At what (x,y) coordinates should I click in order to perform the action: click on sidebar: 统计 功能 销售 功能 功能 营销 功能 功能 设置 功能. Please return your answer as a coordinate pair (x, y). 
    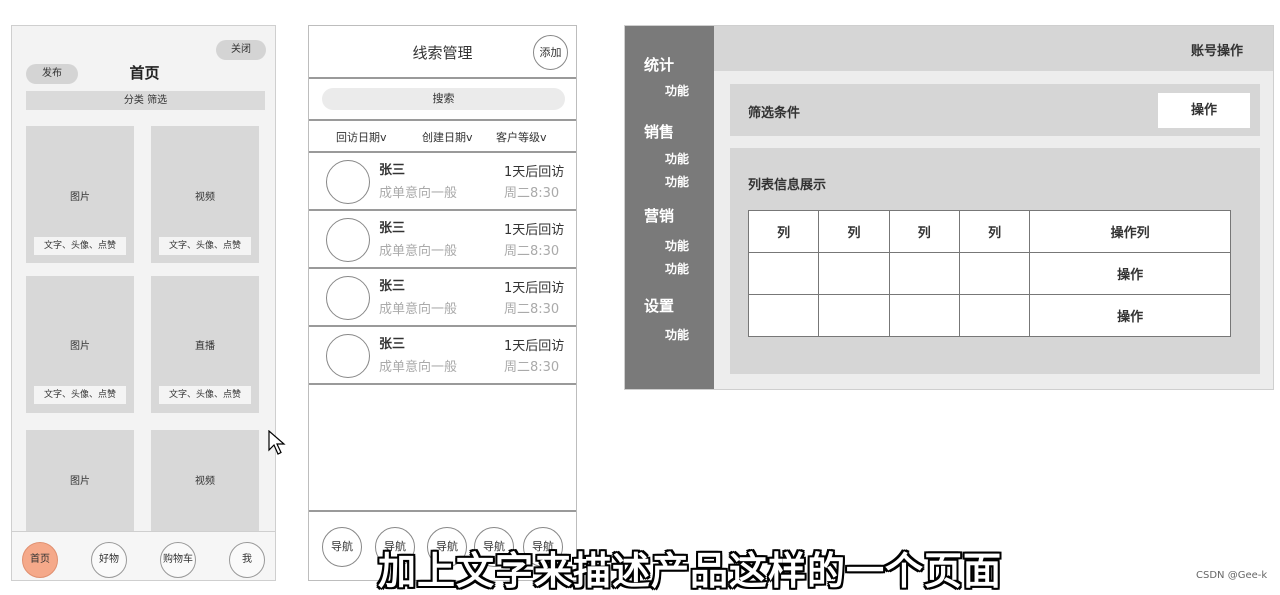
    Looking at the image, I should click on (669, 207).